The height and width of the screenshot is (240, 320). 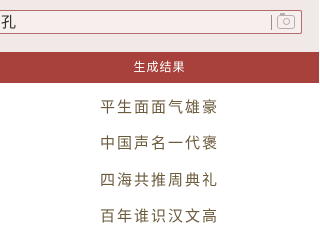 What do you see at coordinates (159, 67) in the screenshot?
I see `result-header: 生成结果` at bounding box center [159, 67].